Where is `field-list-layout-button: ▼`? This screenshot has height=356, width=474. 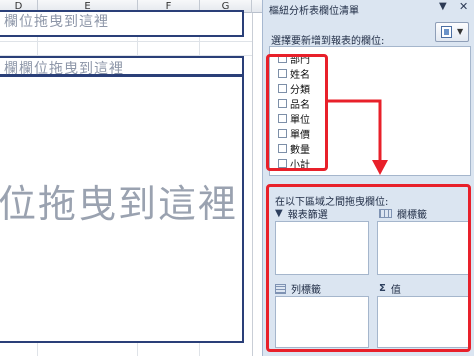
field-list-layout-button: ▼ is located at coordinates (452, 32).